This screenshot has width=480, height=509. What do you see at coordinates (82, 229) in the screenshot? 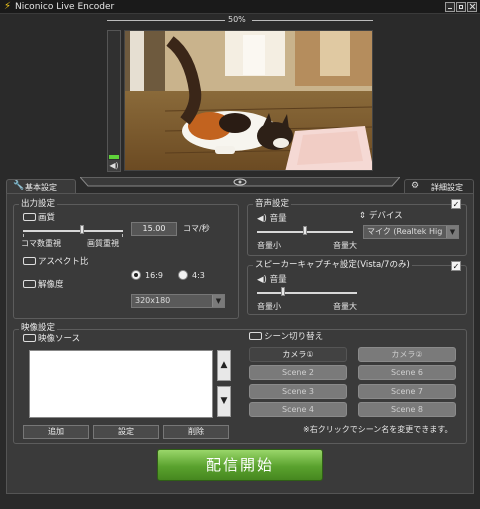
I see `quality-slider-thumb` at bounding box center [82, 229].